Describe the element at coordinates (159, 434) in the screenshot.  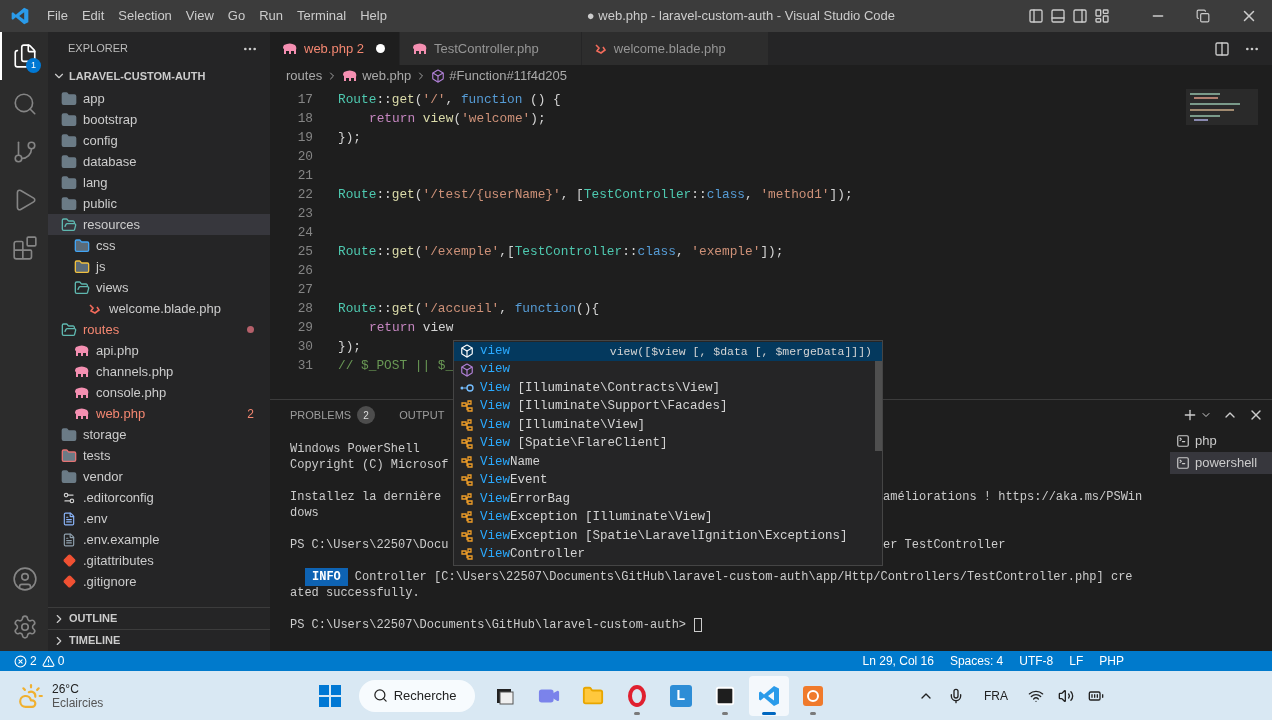
I see `tree-item: storage` at that location.